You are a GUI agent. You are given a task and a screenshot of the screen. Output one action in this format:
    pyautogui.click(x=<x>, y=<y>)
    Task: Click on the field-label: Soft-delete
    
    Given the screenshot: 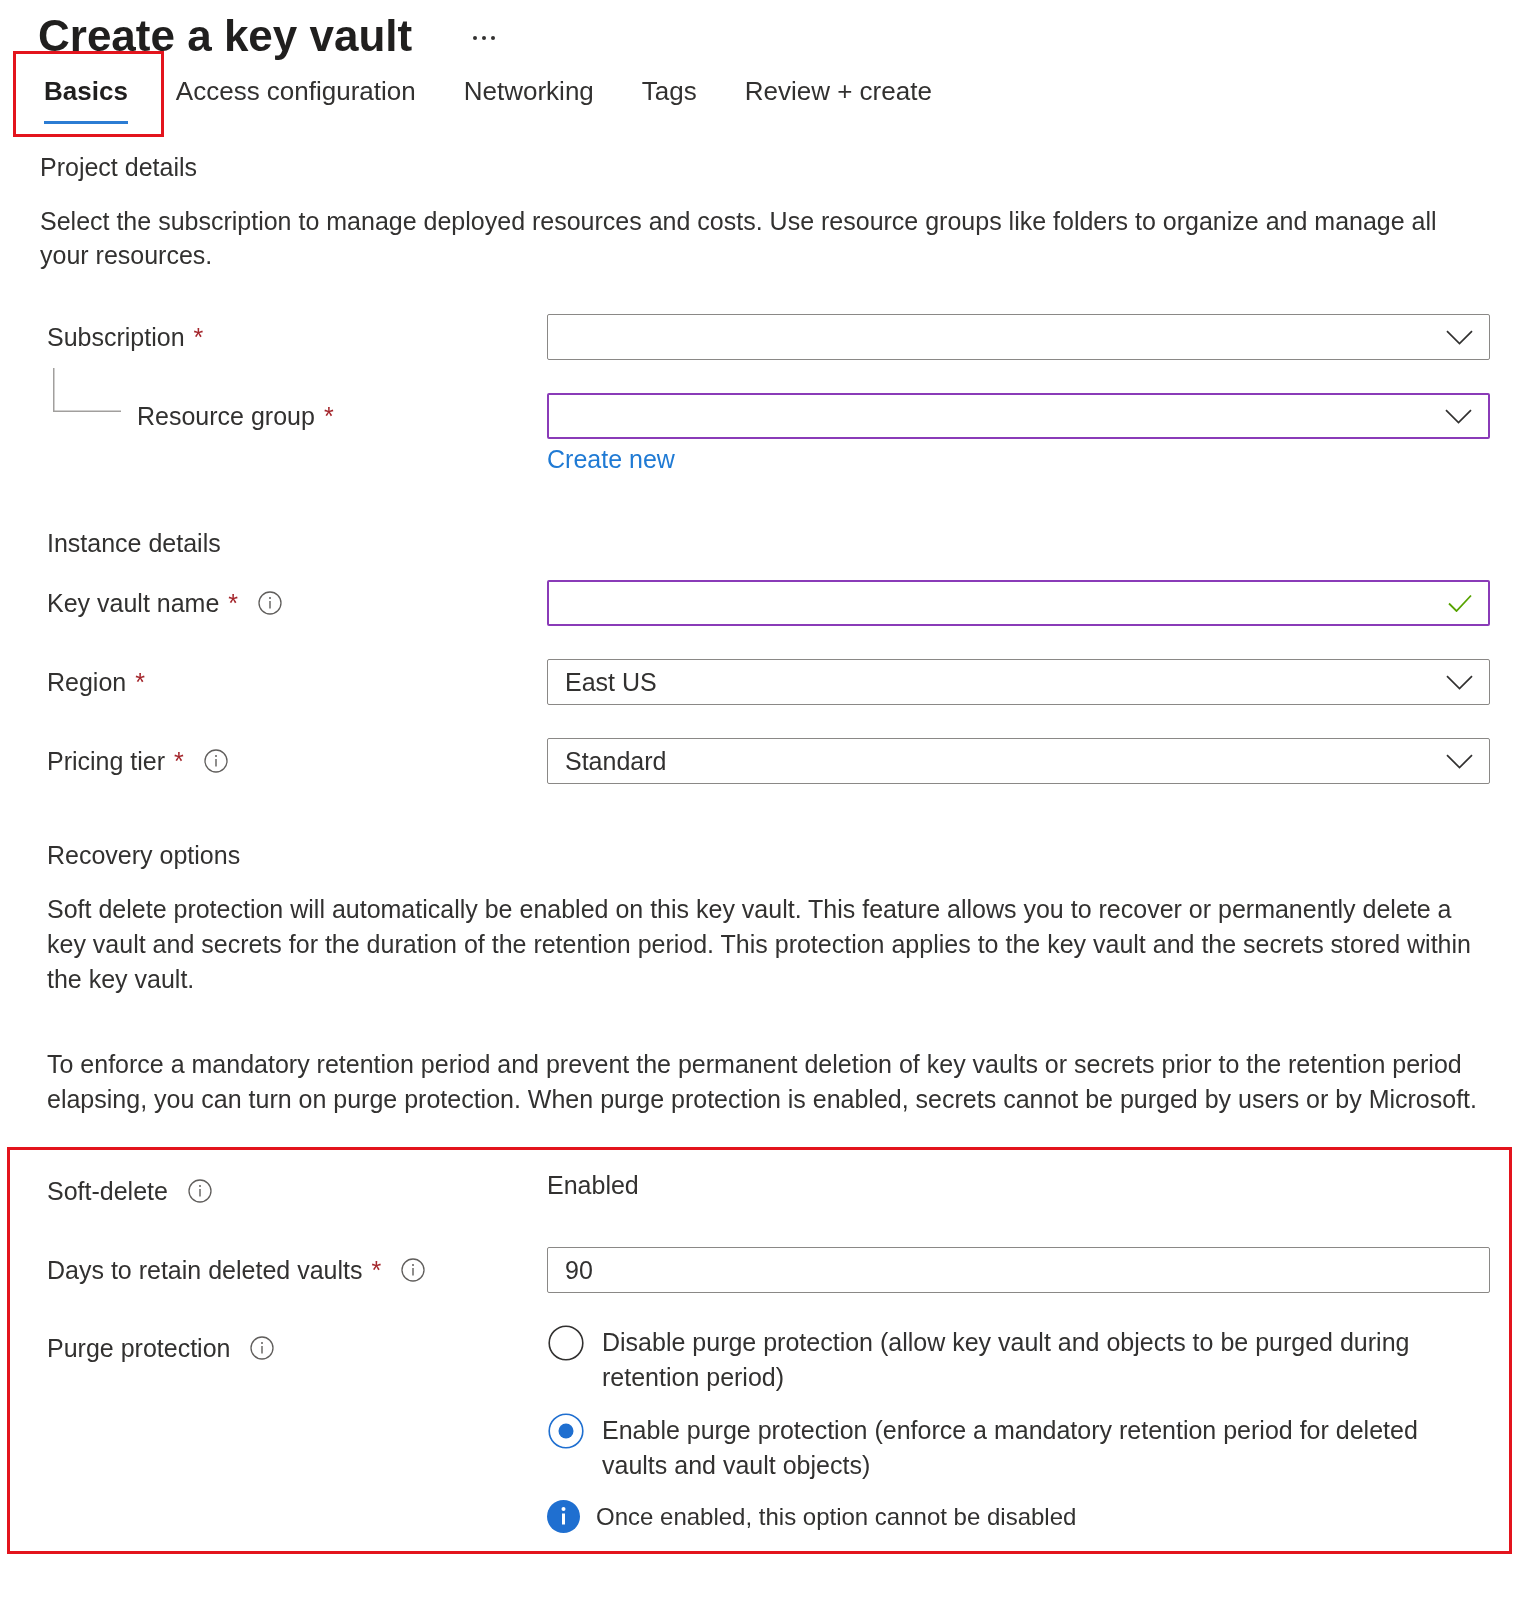 What is the action you would take?
    pyautogui.click(x=107, y=1191)
    